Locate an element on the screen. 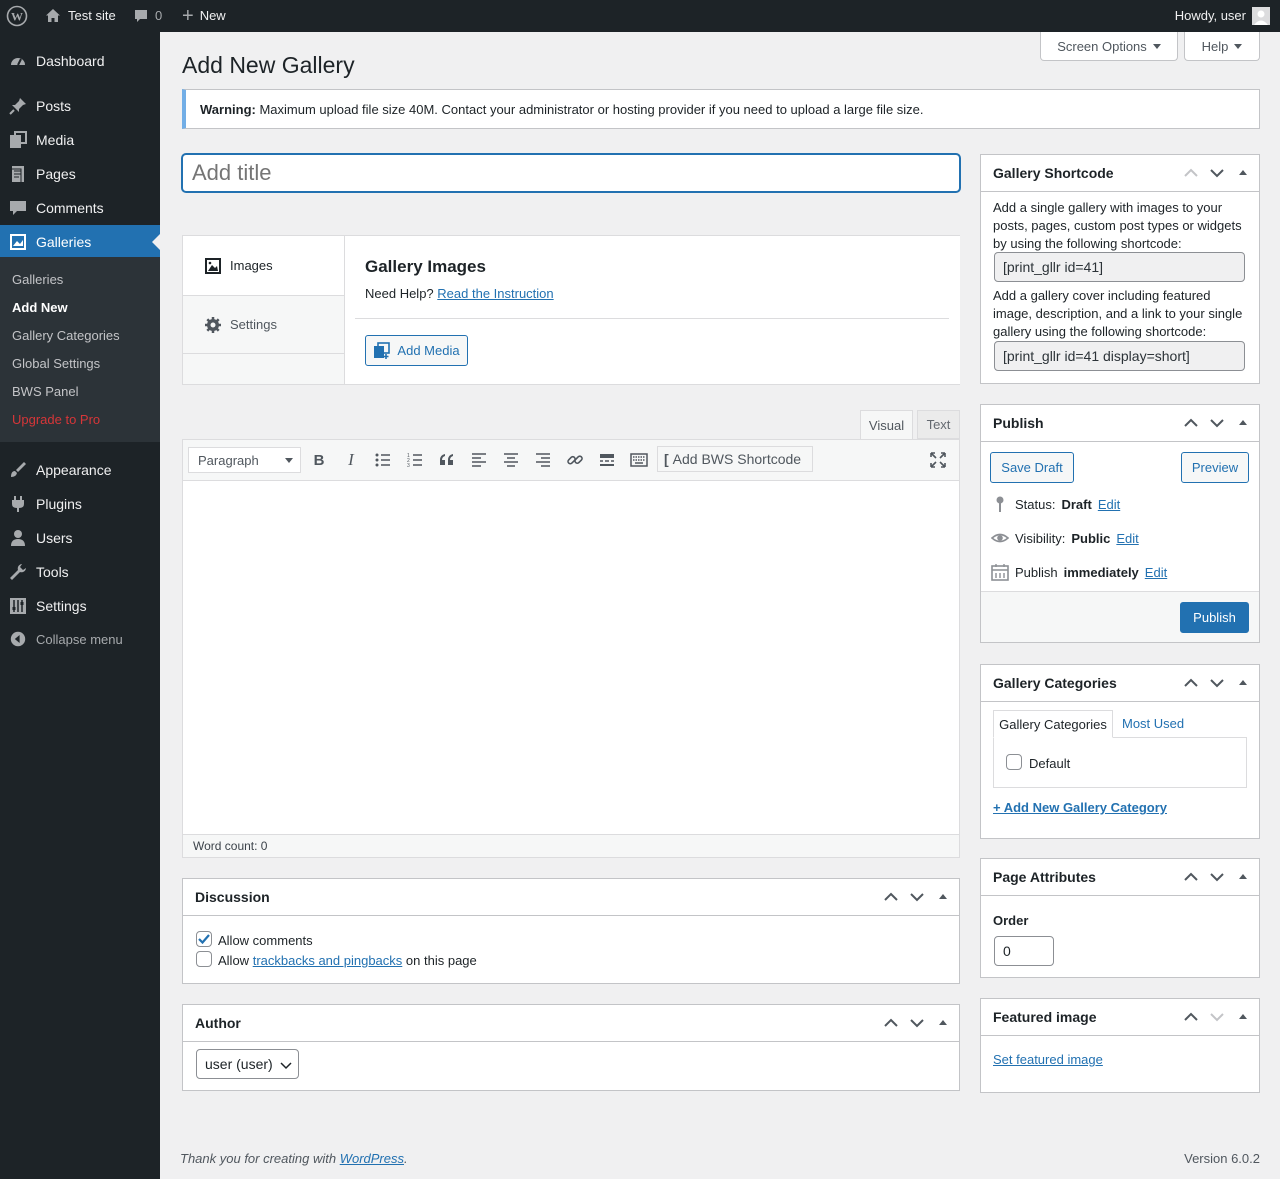  insert-link-button is located at coordinates (575, 460).